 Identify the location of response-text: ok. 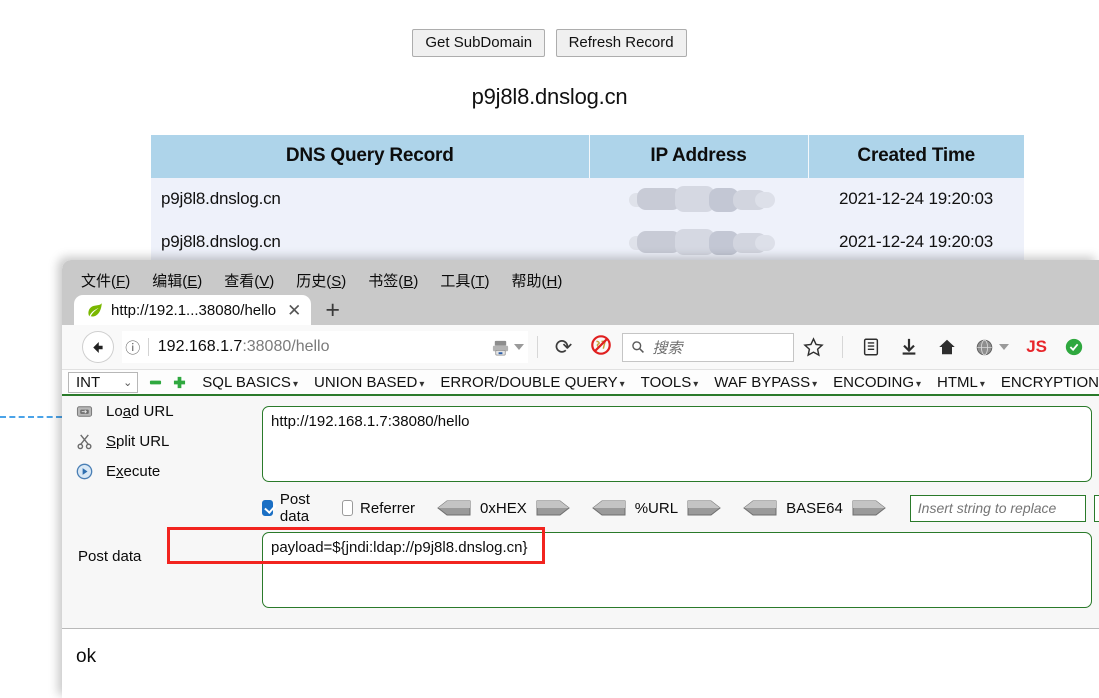
(86, 656).